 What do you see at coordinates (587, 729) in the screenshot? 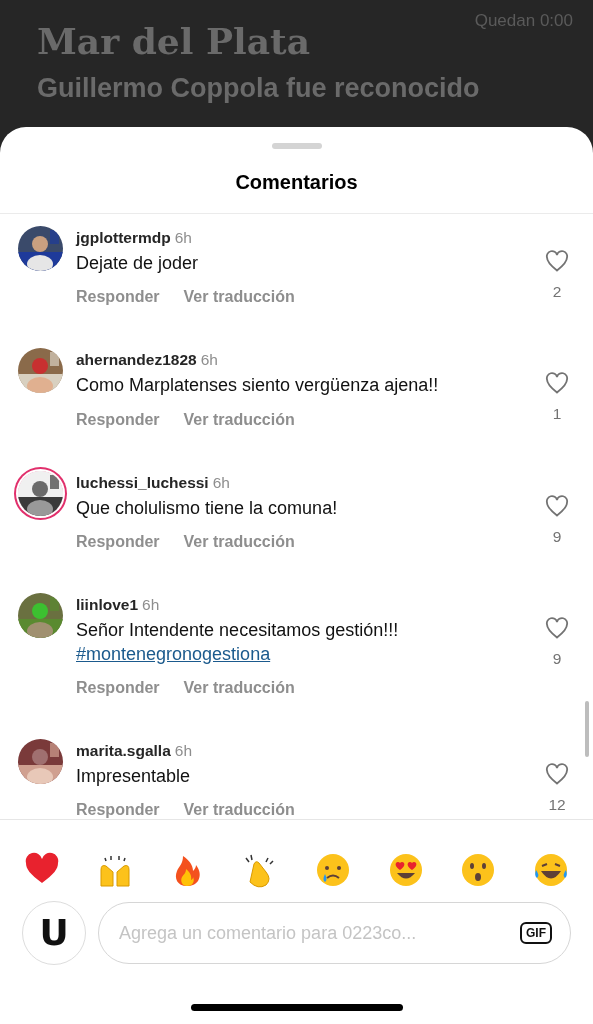
I see `scrollbar` at bounding box center [587, 729].